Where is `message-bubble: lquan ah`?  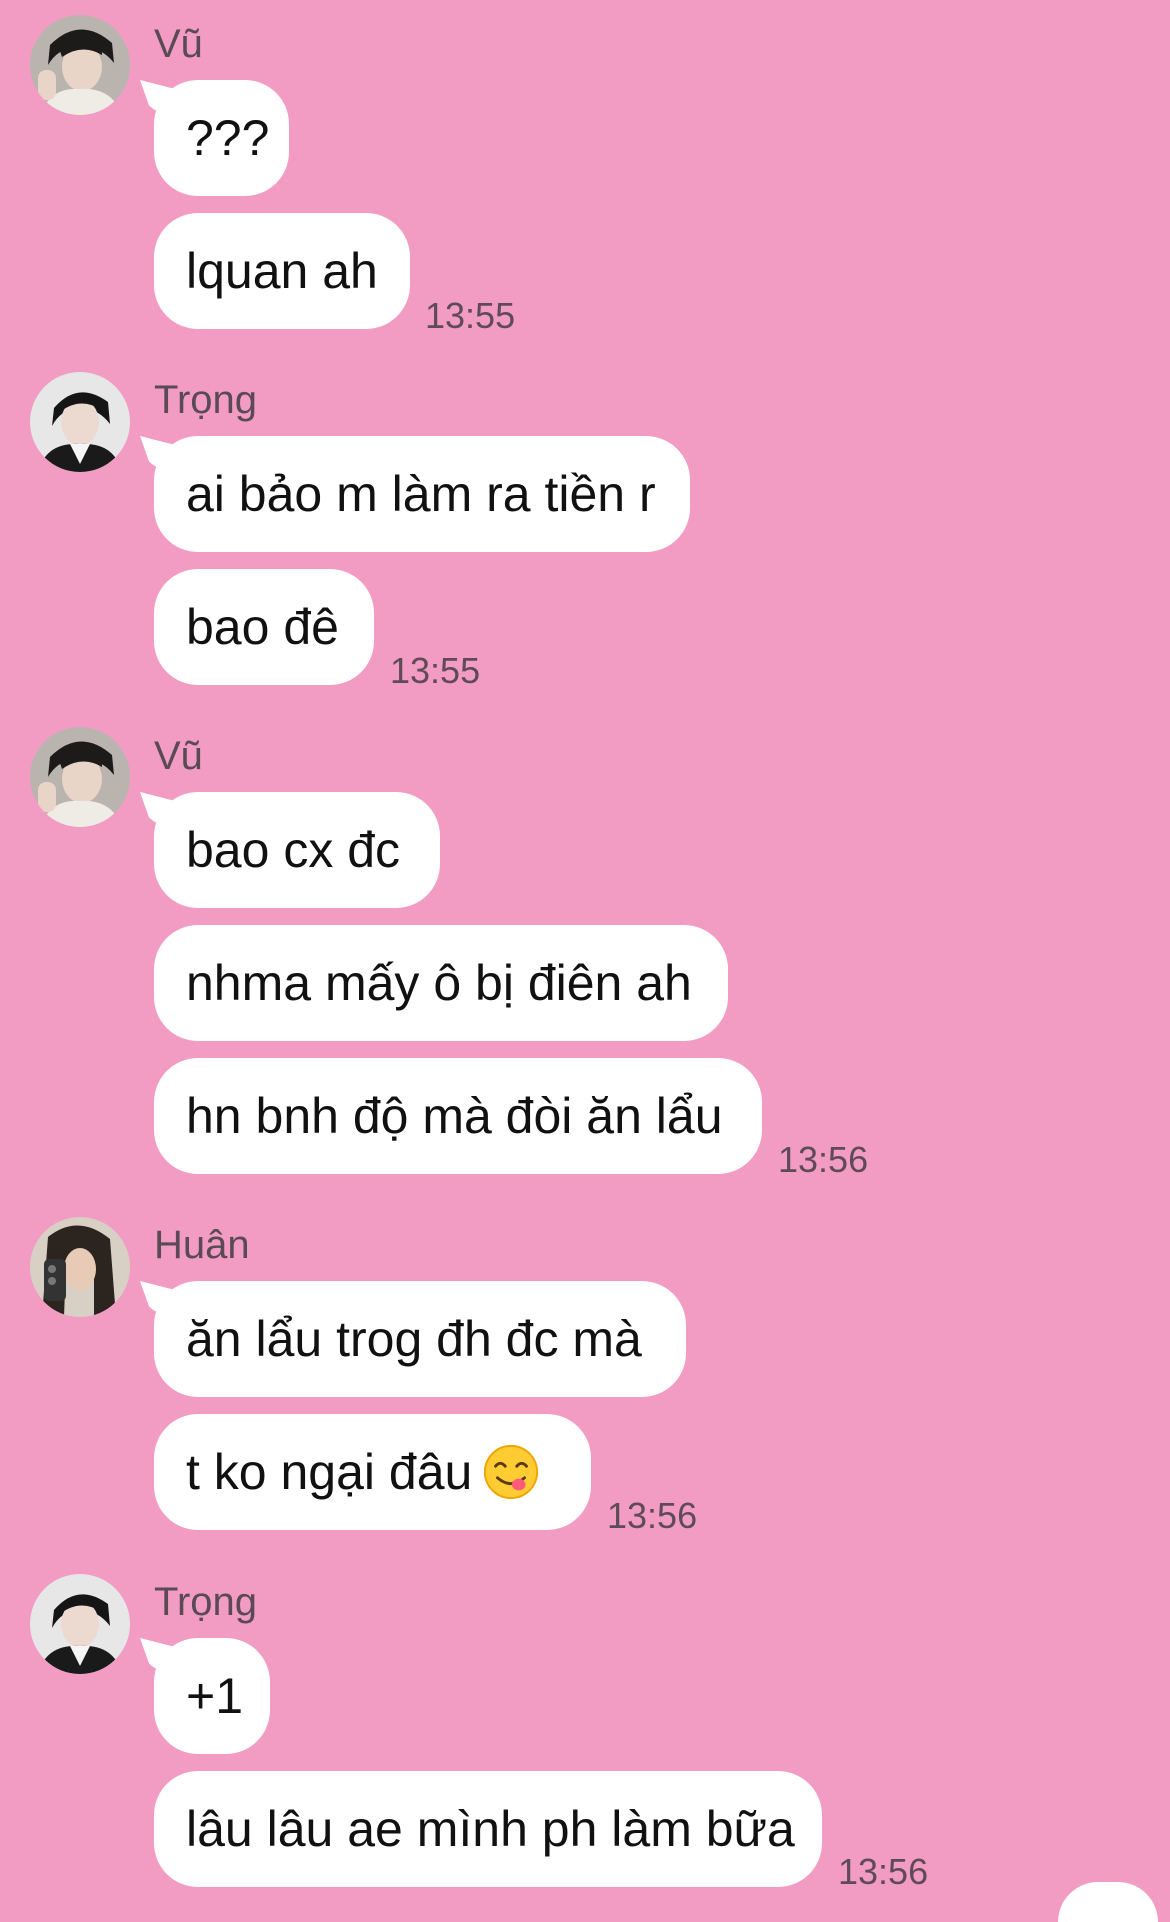 message-bubble: lquan ah is located at coordinates (282, 271).